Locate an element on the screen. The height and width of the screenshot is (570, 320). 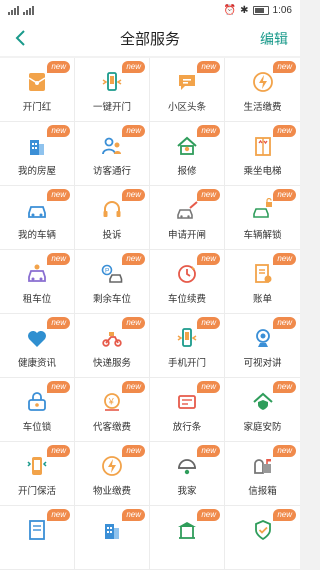
service-item: new 我的房屋 is located at coordinates (37, 154).